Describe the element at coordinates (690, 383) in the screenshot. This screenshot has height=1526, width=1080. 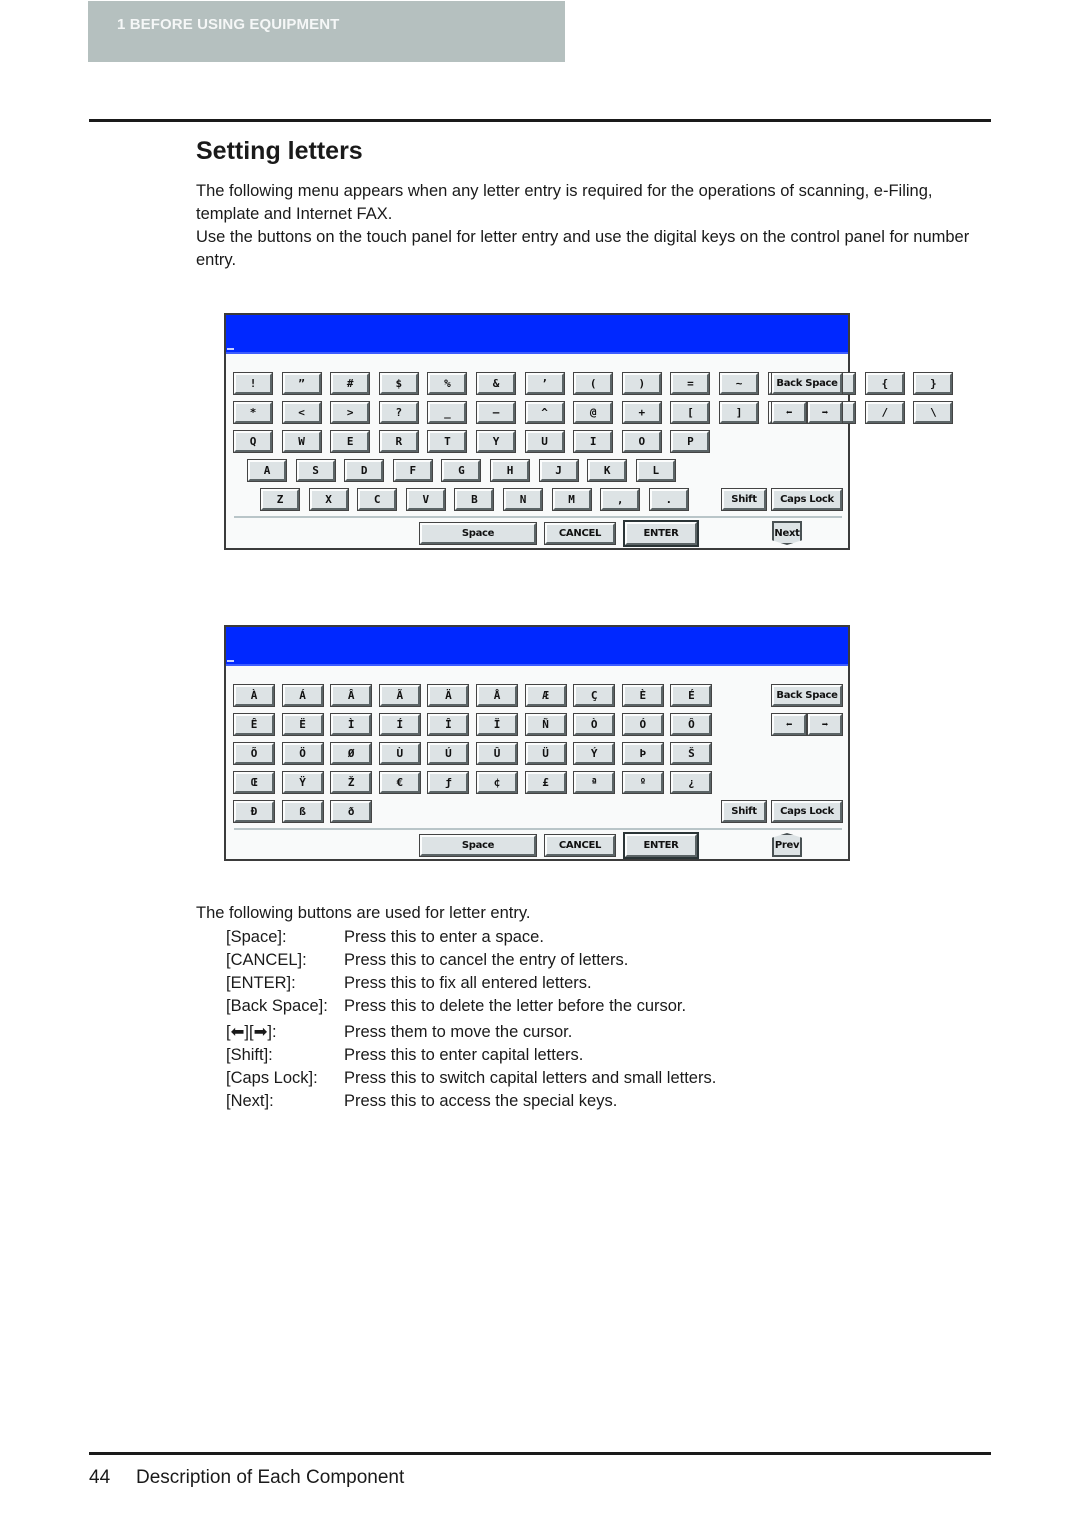
I see `key-0-9: =` at that location.